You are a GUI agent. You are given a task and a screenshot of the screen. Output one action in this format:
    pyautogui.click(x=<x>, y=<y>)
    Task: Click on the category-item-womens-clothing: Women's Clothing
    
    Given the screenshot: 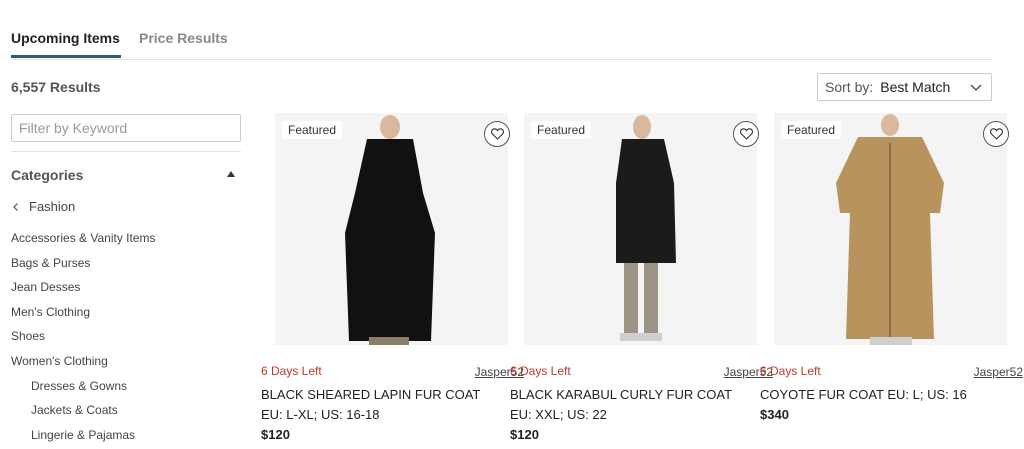 What is the action you would take?
    pyautogui.click(x=83, y=366)
    